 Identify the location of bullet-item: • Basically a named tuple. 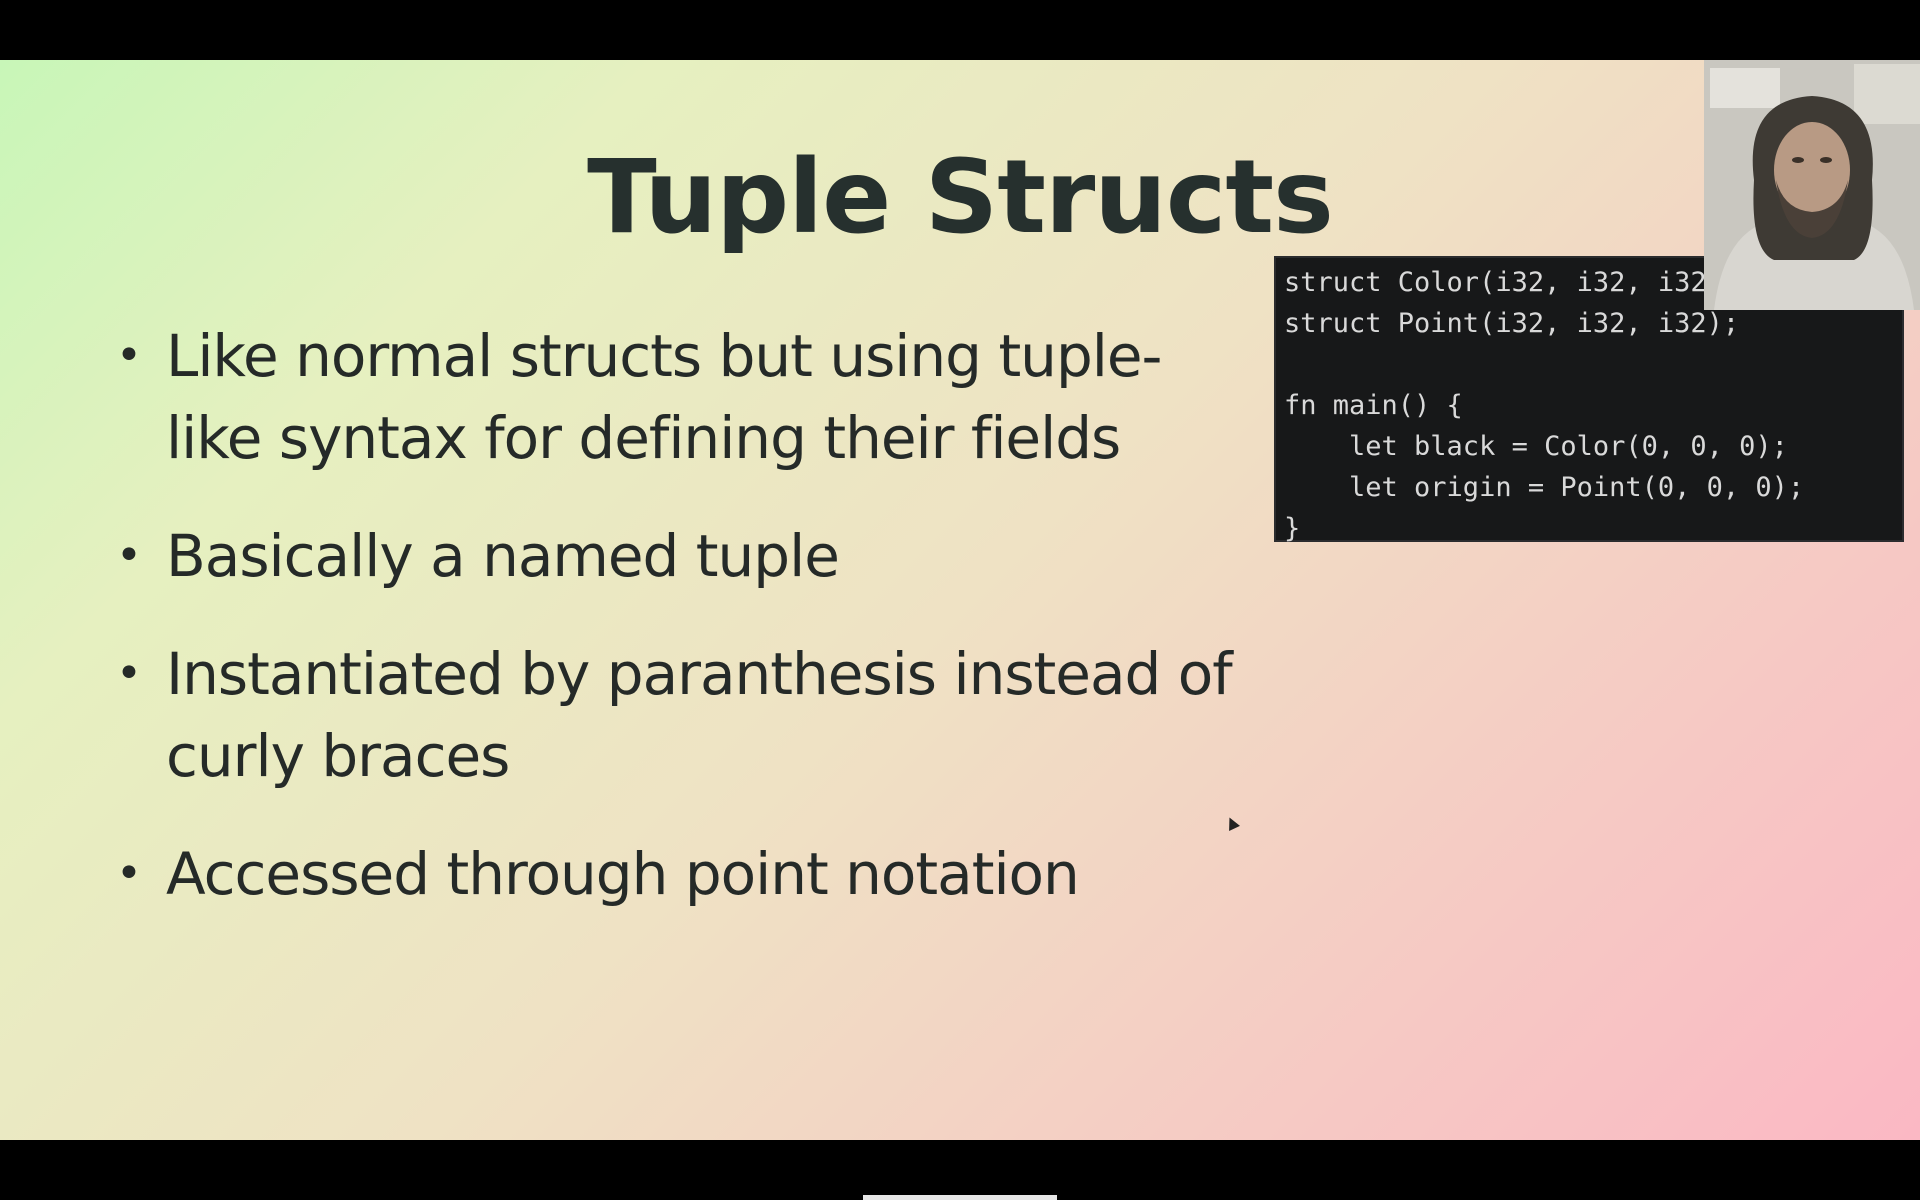
(677, 556).